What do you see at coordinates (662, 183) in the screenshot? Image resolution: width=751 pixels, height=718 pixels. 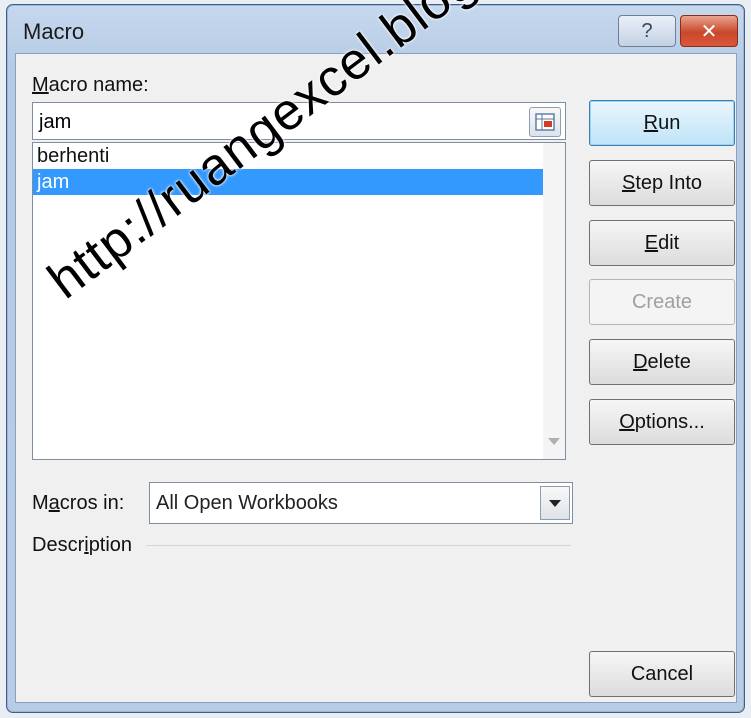 I see `step-into-button: Step Into` at bounding box center [662, 183].